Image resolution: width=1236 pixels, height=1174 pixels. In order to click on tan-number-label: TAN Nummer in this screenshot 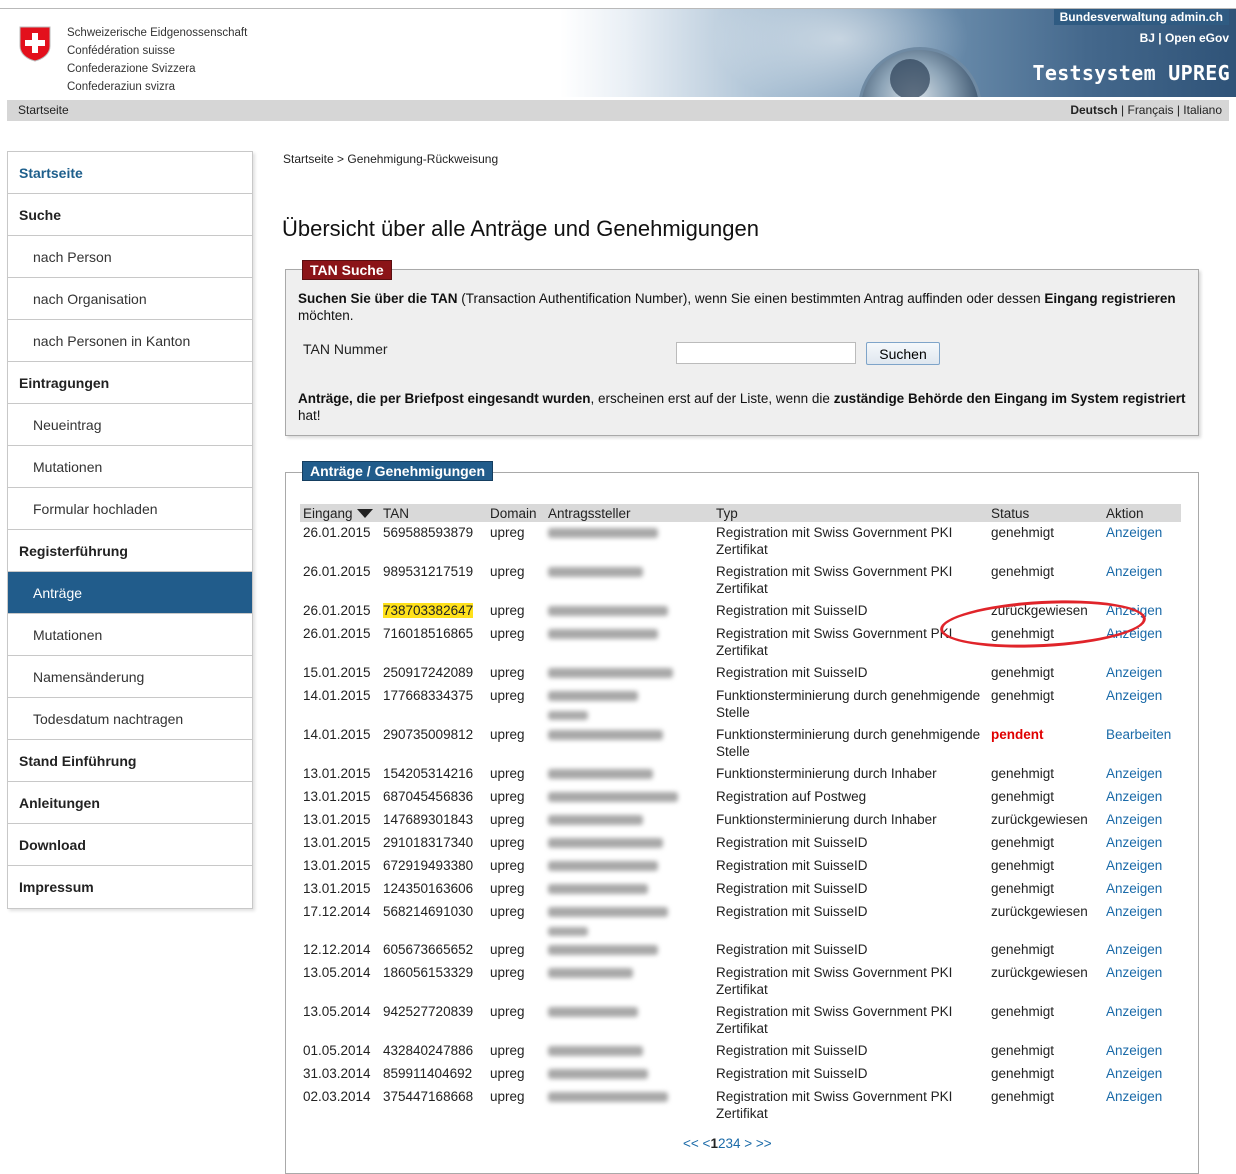, I will do `click(345, 349)`.